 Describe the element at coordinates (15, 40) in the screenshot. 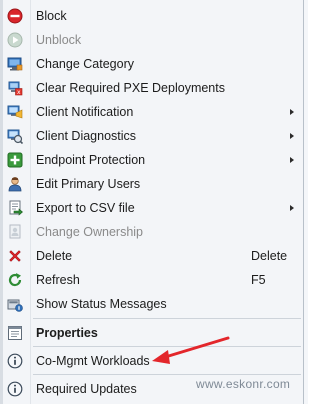

I see `unblock-icon` at that location.